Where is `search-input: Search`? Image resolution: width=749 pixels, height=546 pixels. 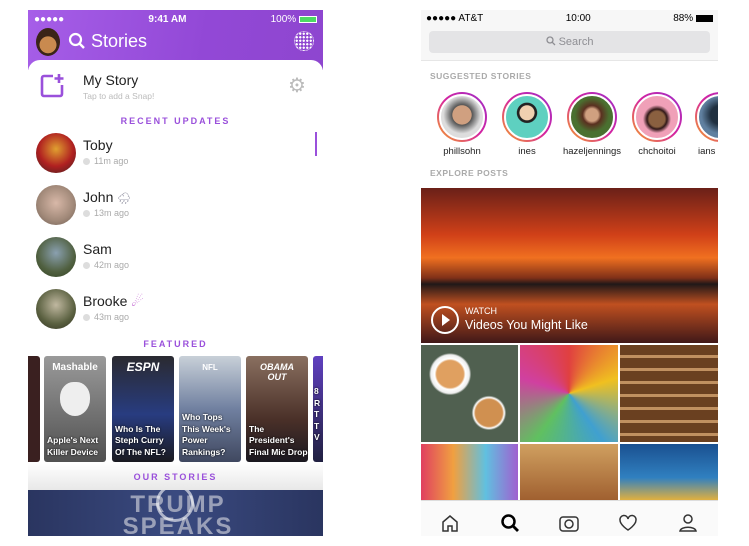
search-input: Search is located at coordinates (569, 42).